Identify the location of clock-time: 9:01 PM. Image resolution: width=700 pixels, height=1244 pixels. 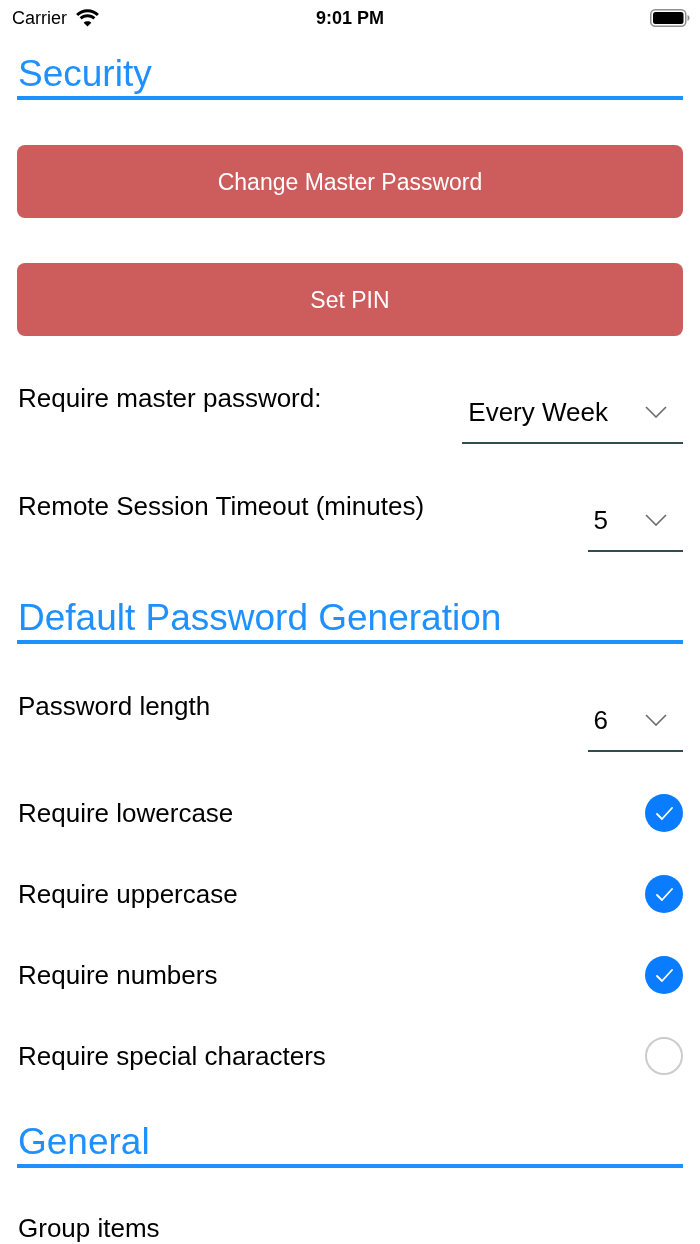
(350, 18).